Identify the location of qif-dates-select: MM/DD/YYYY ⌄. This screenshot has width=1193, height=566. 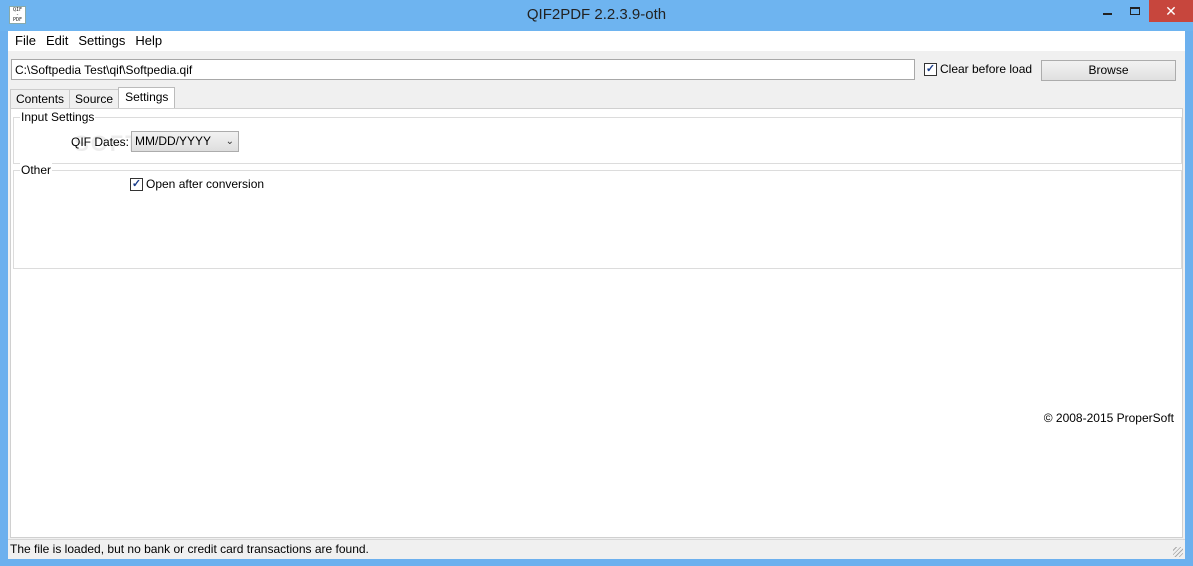
(185, 141).